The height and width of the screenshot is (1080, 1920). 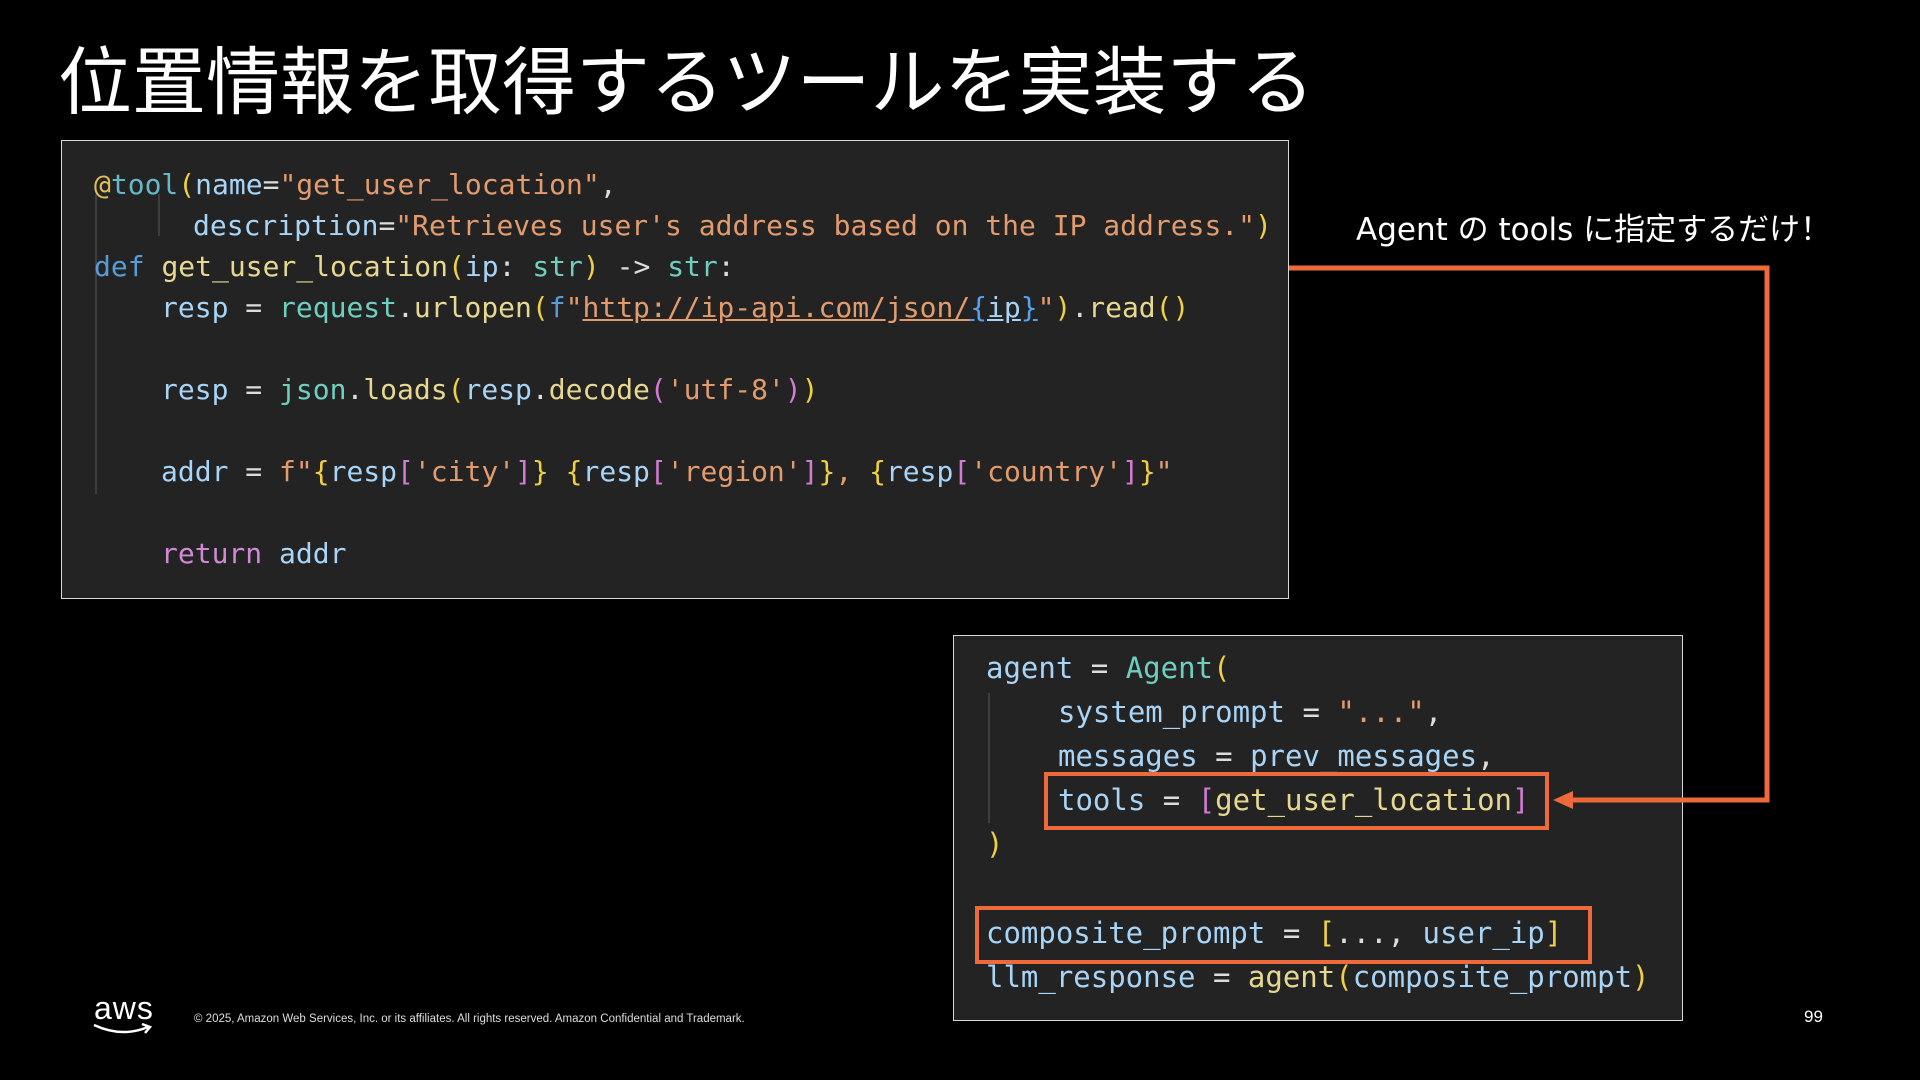 What do you see at coordinates (1563, 800) in the screenshot?
I see `arrowhead-icon` at bounding box center [1563, 800].